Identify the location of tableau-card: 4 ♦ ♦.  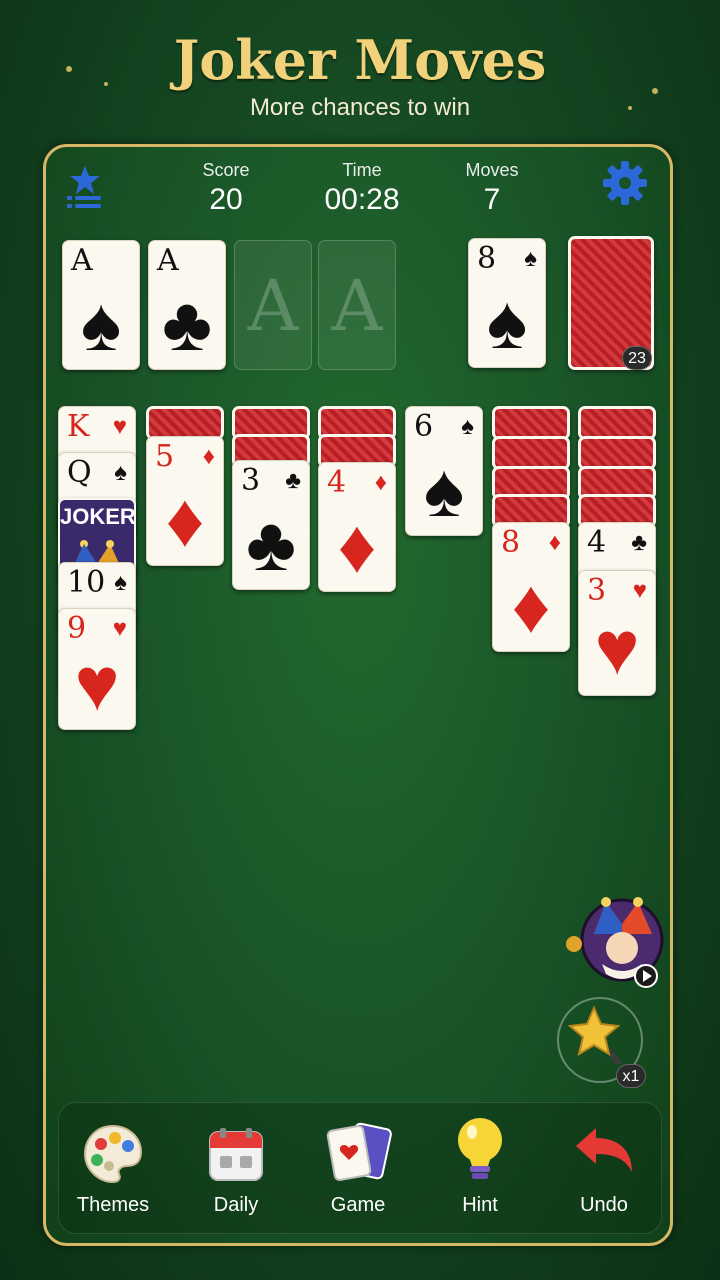
(357, 527).